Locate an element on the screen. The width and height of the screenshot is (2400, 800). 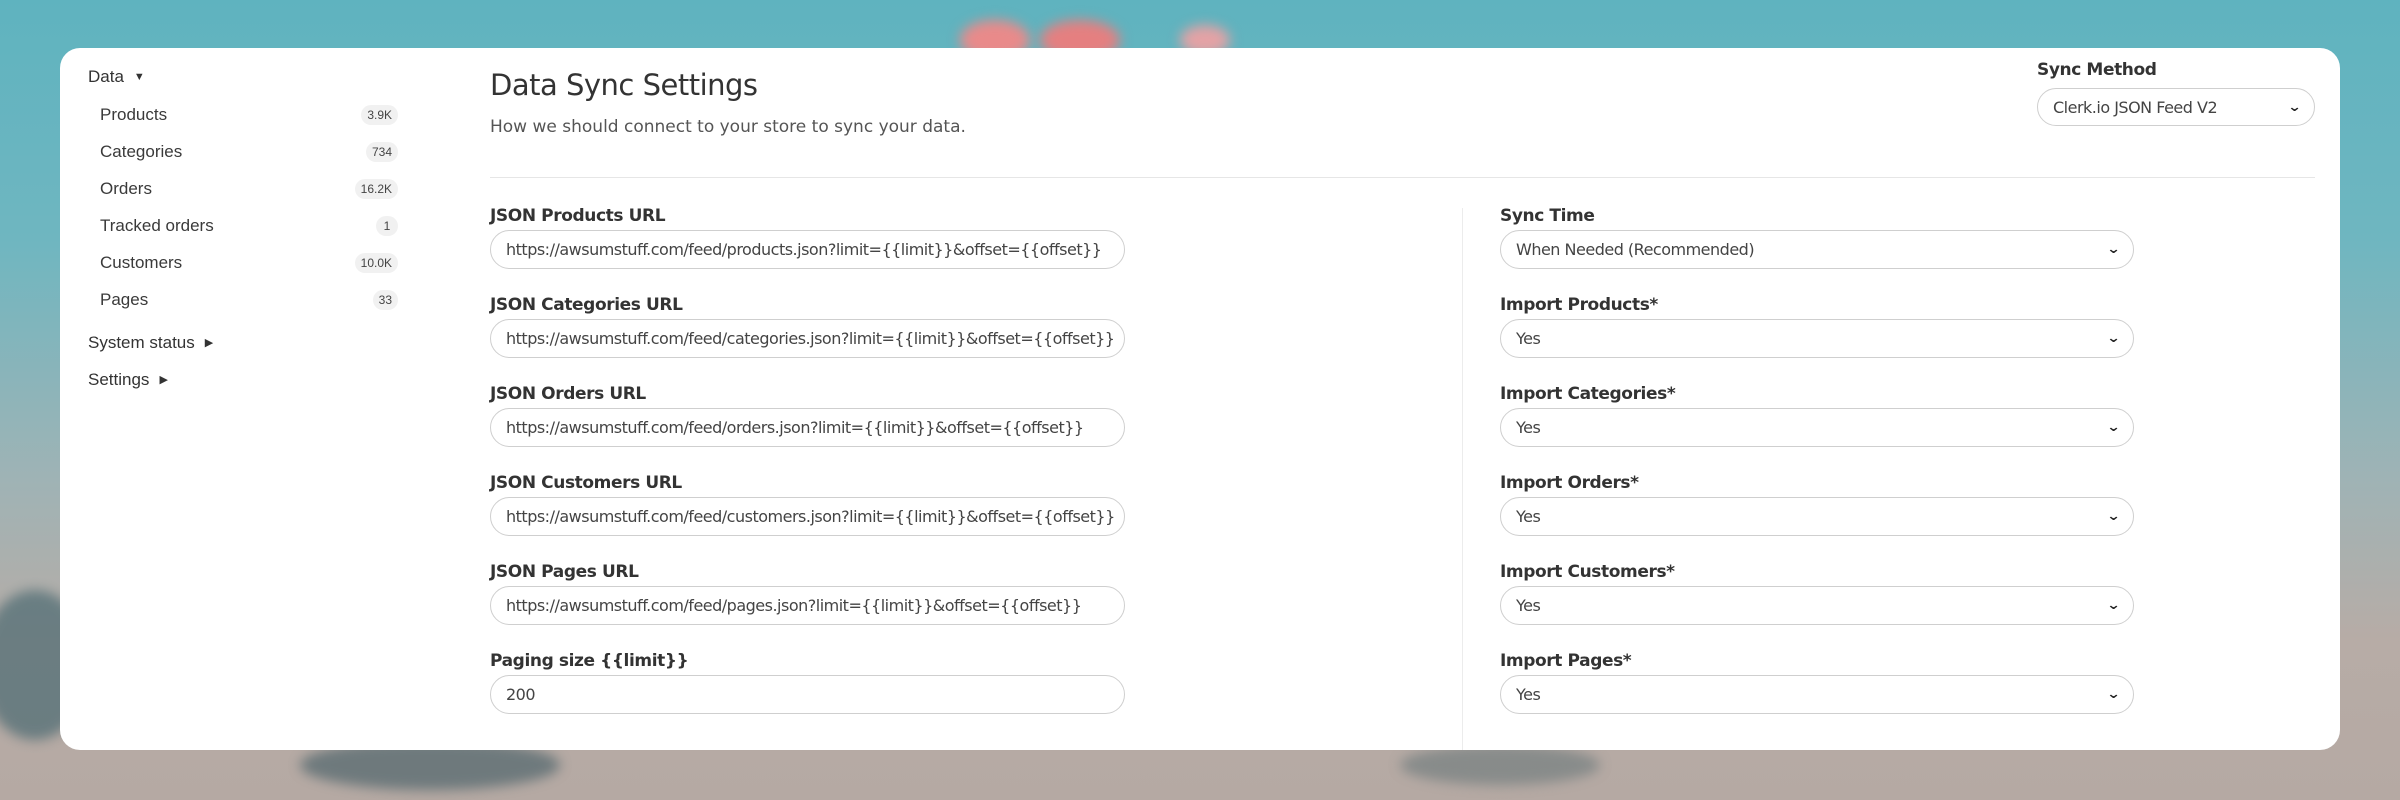
sidebar-item-tracked-orders: Tracked orders 1 is located at coordinates (243, 225).